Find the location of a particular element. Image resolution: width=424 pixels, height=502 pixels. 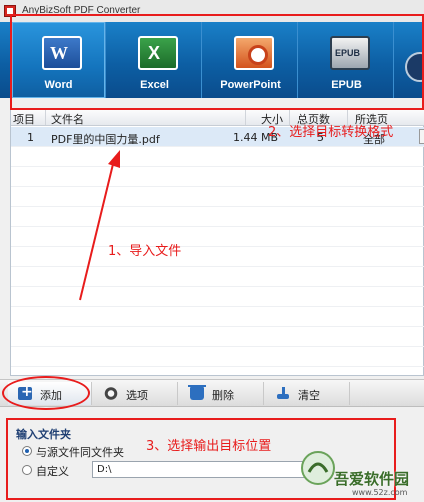

watermark-text: 吾爱软件园 is located at coordinates (372, 479).